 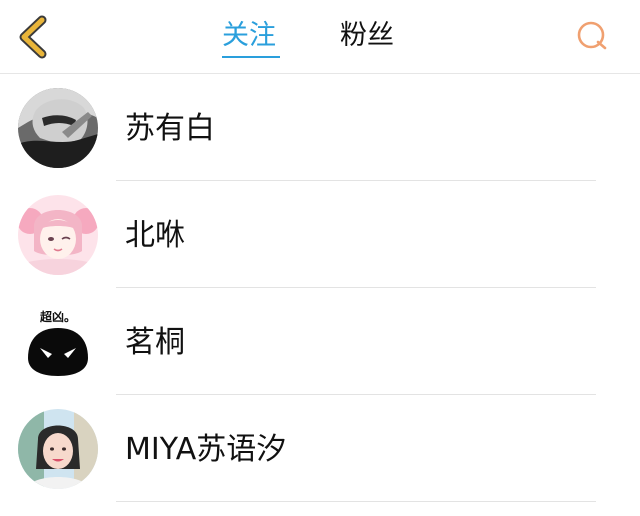 I want to click on tab-following: 关注, so click(x=249, y=36).